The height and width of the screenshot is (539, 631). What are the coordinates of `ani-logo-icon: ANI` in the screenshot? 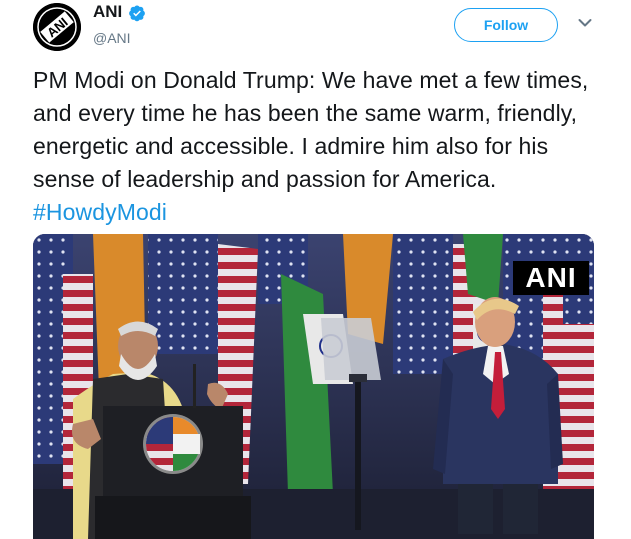 It's located at (57, 27).